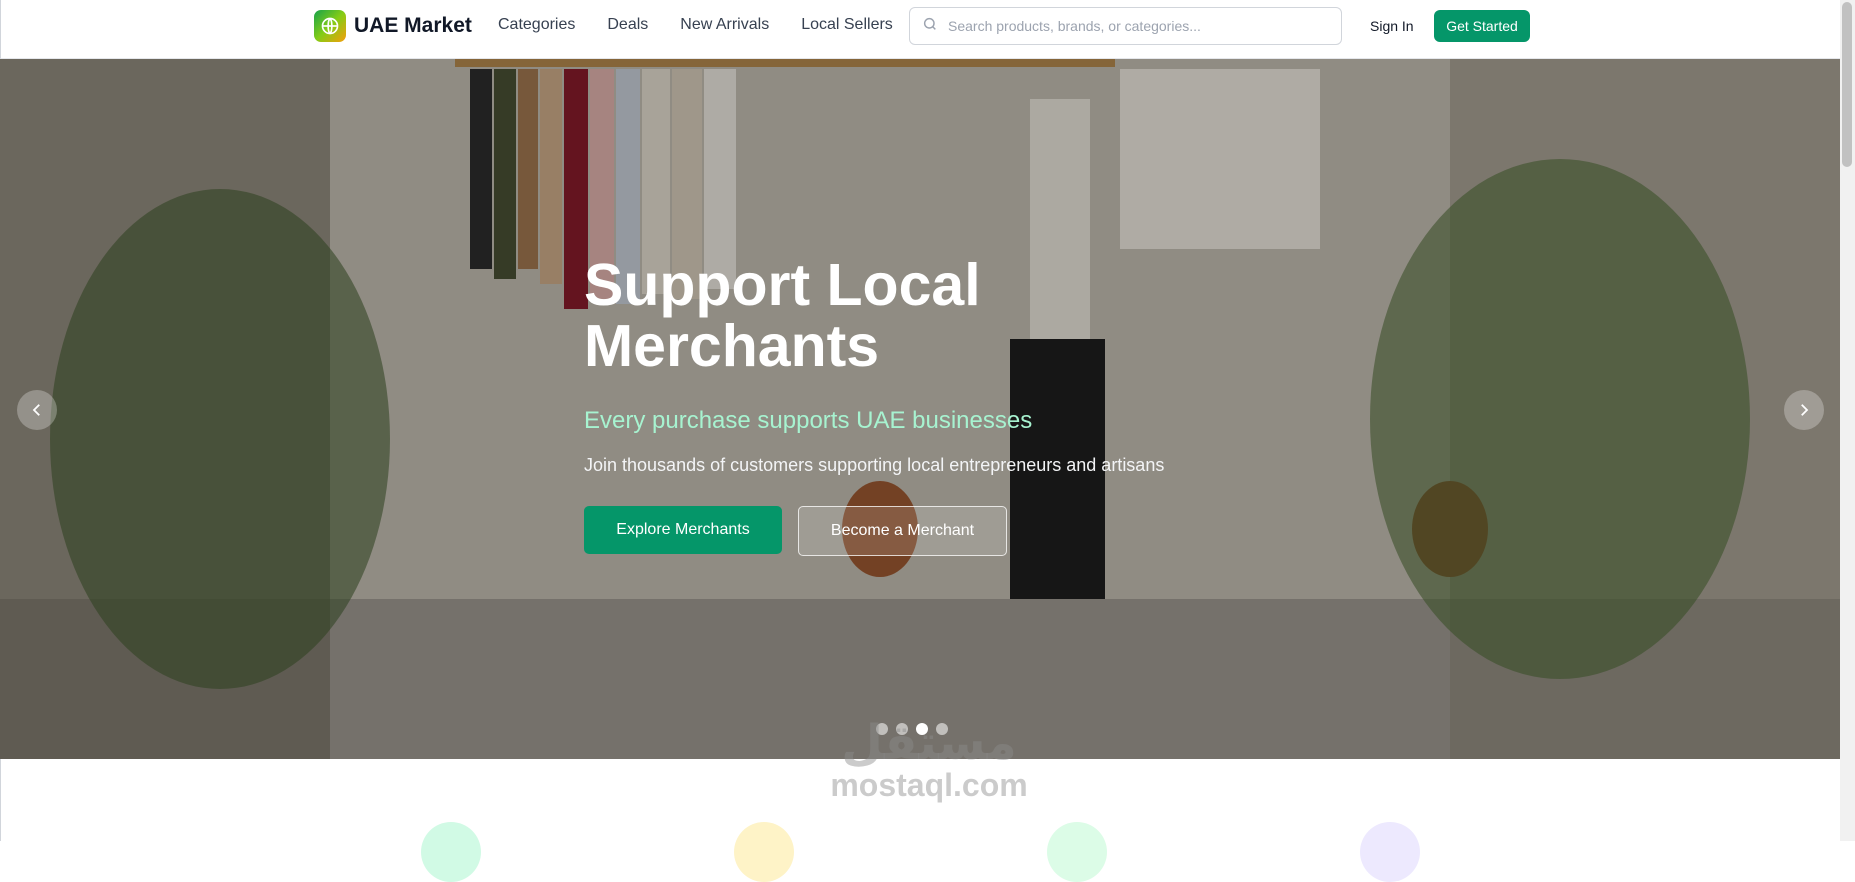  What do you see at coordinates (782, 315) in the screenshot?
I see `hero-title: Support Local Merchants` at bounding box center [782, 315].